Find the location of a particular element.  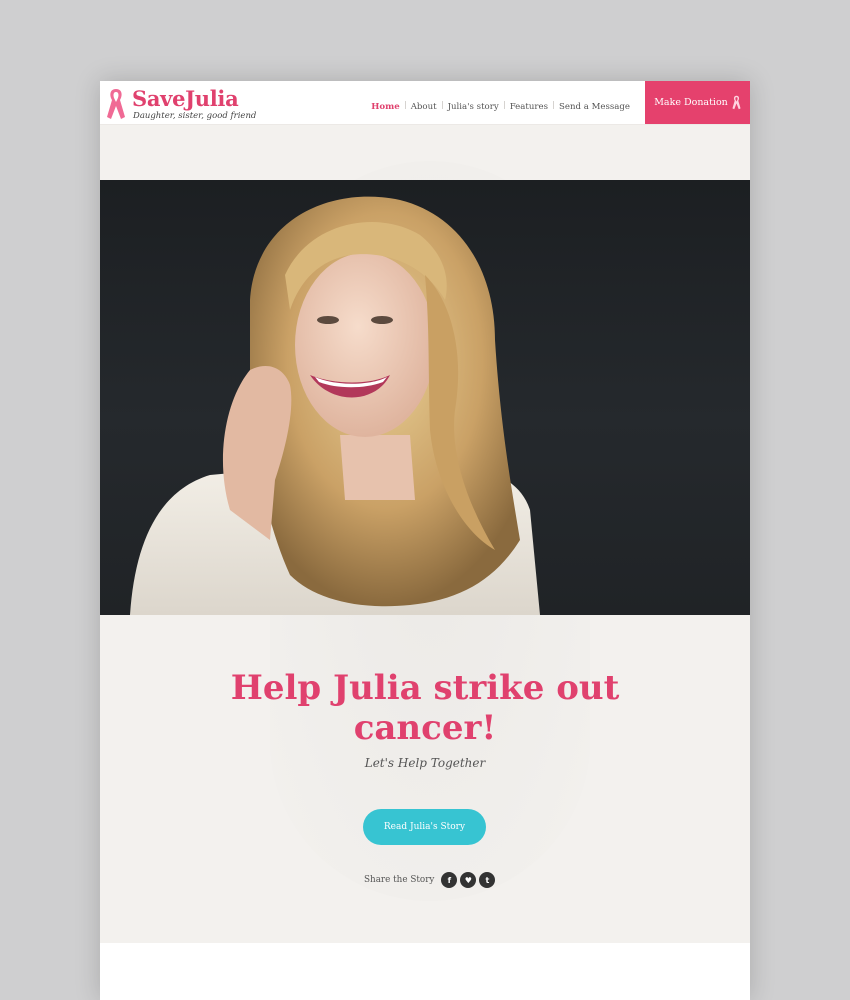

hero-tagline: Let's Help Together is located at coordinates (425, 763).